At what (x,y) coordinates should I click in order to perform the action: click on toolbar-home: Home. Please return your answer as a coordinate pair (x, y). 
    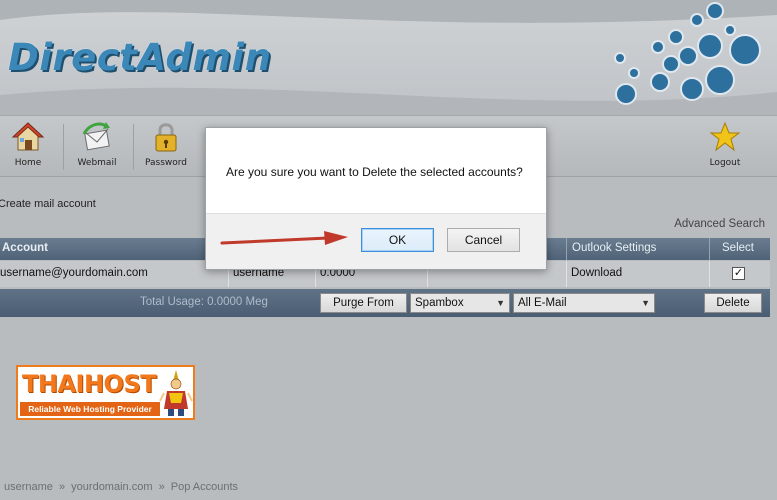
    Looking at the image, I should click on (30, 148).